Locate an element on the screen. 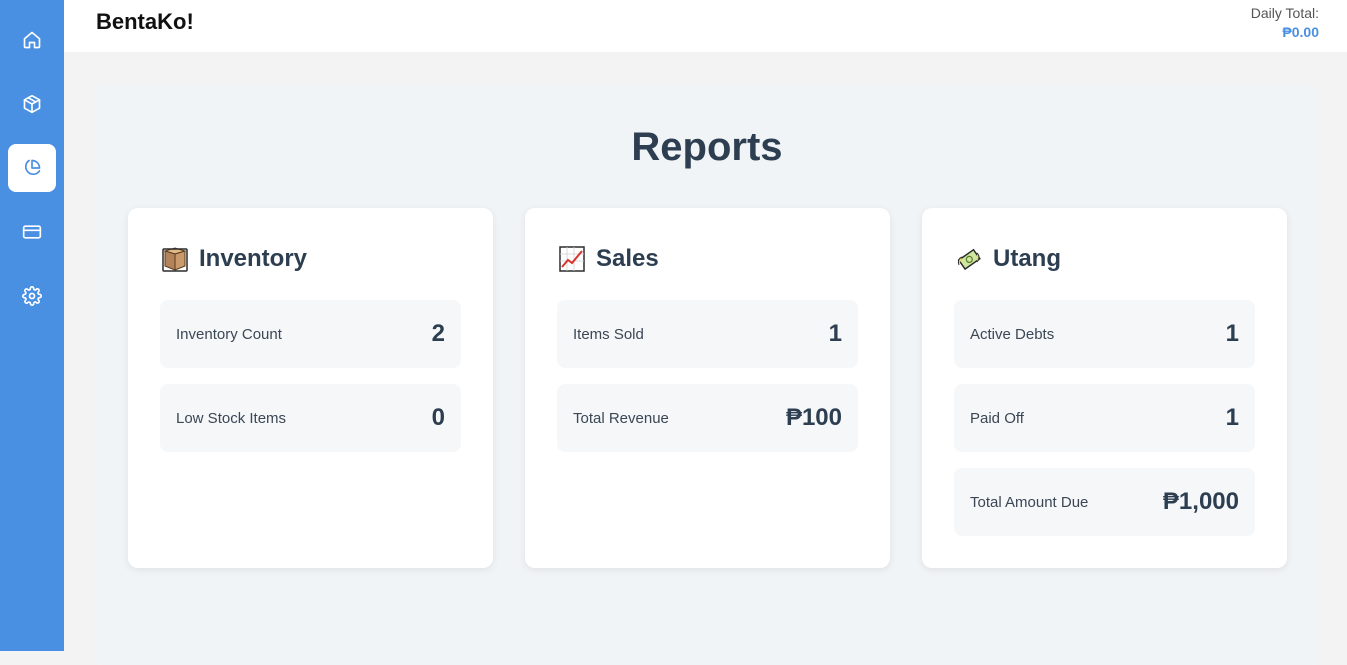 This screenshot has width=1347, height=665. daily-total: Daily Total: ₱0.00 is located at coordinates (1285, 23).